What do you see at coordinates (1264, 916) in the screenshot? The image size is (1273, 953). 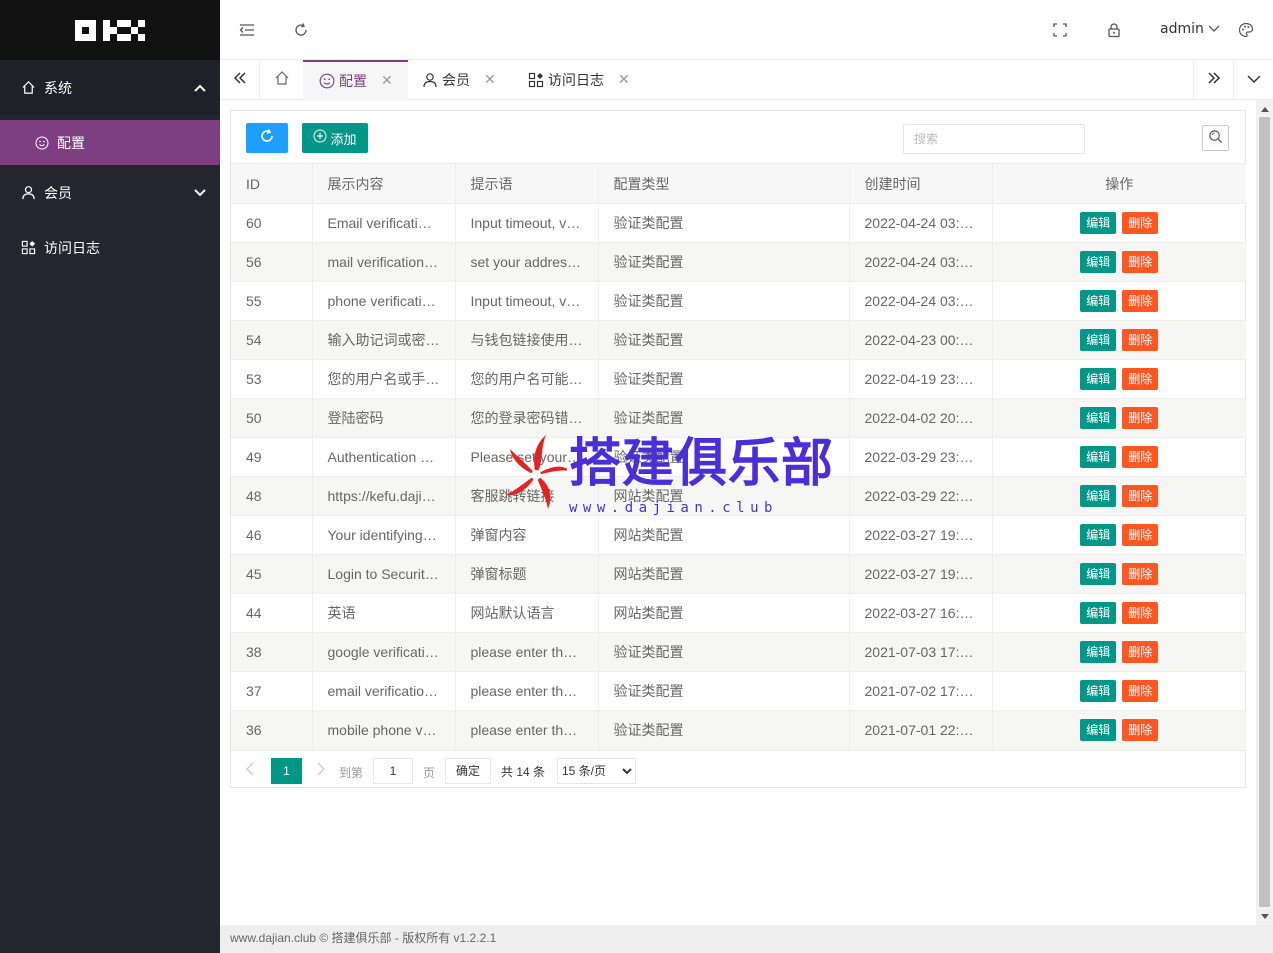 I see `scroll-down-arrow-icon` at bounding box center [1264, 916].